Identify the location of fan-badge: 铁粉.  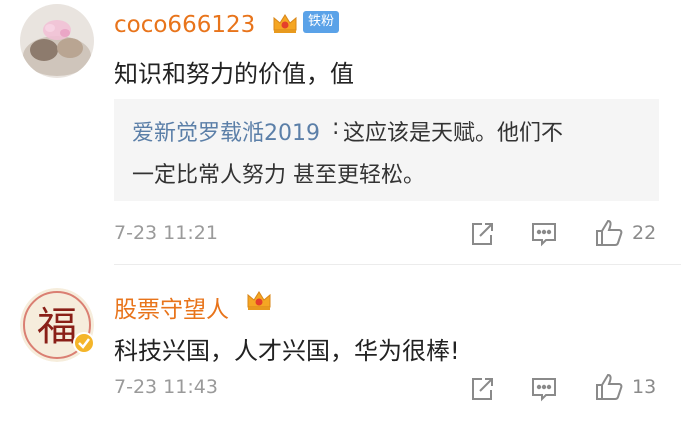
(321, 22).